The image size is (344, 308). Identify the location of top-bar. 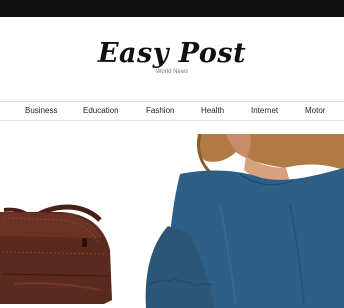
(172, 8).